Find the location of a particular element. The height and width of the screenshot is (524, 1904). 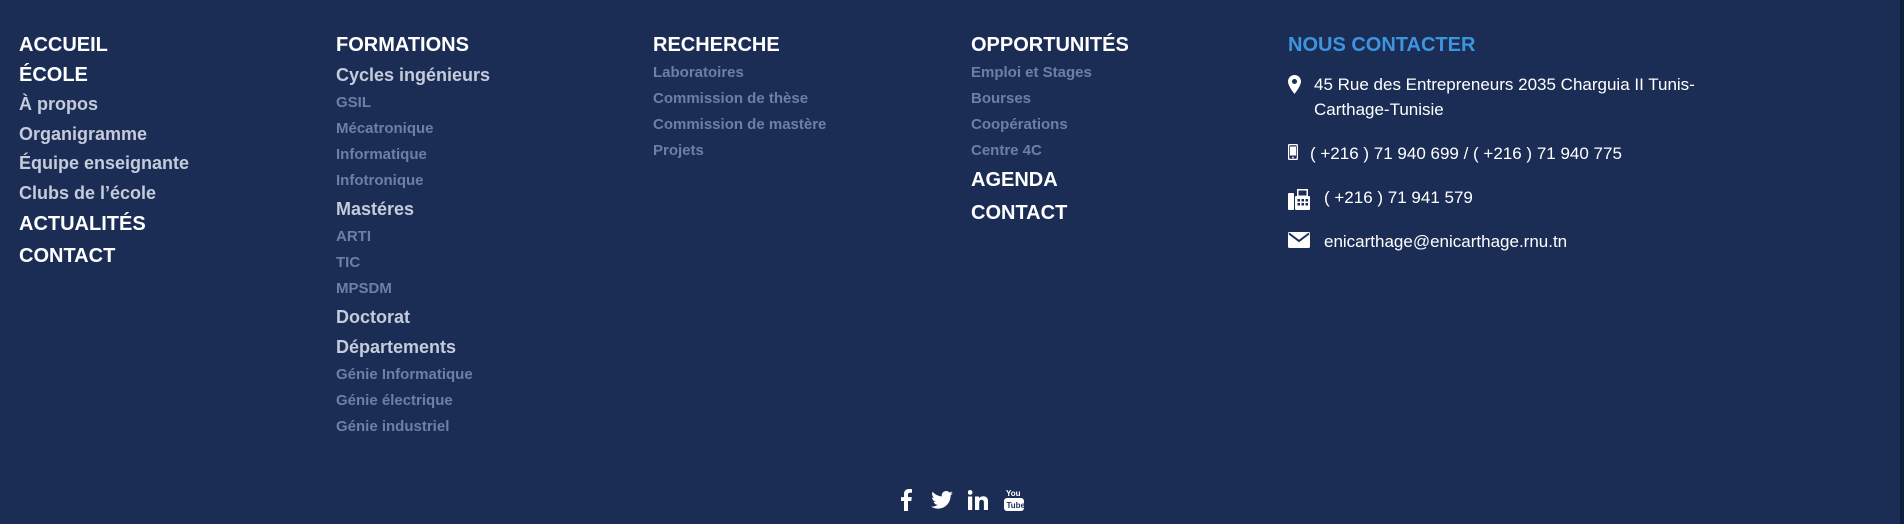

linkedin-icon is located at coordinates (978, 500).